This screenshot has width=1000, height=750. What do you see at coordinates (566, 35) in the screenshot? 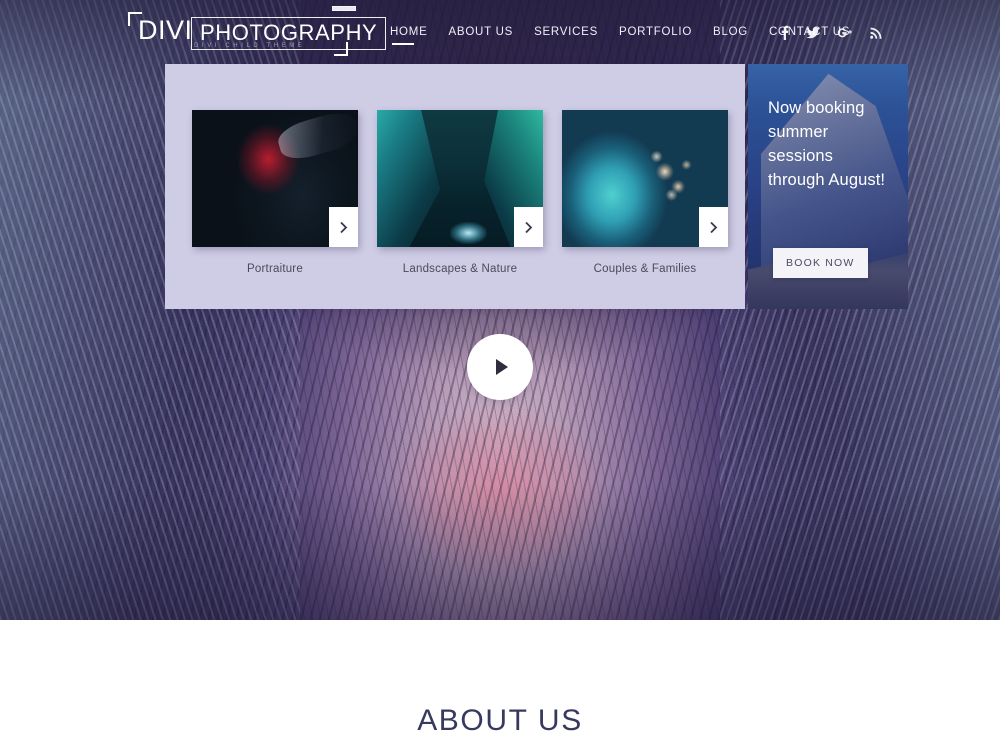
I see `nav-item-services: SERVICES` at bounding box center [566, 35].